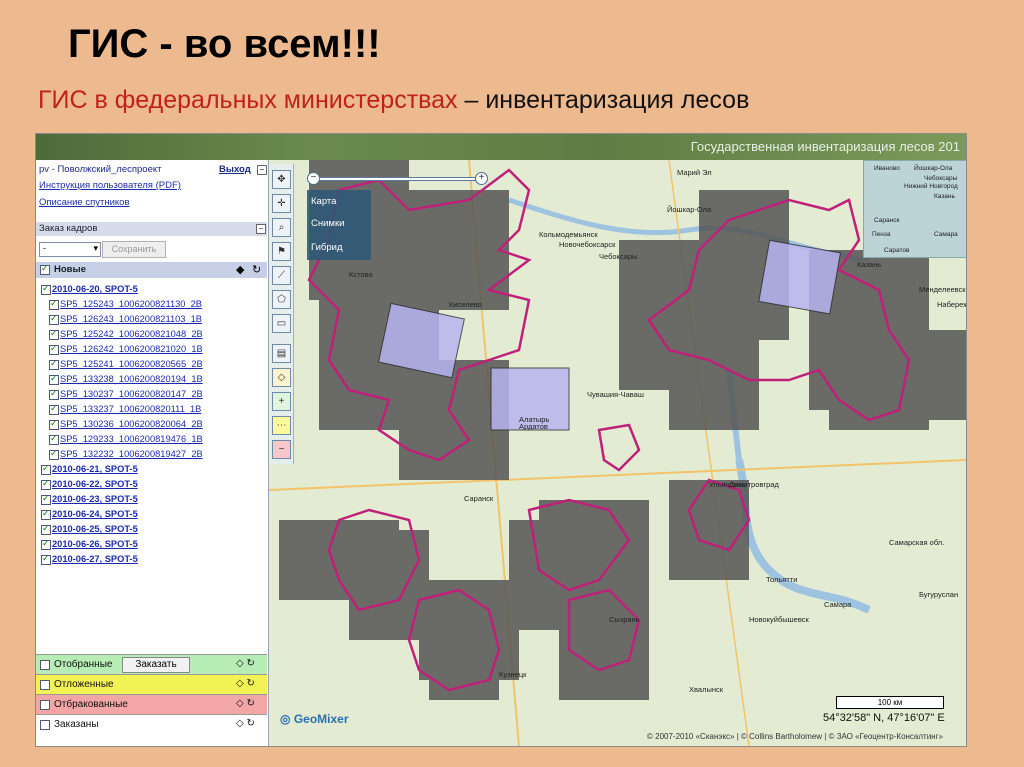 This screenshot has width=1024, height=767. Describe the element at coordinates (45, 725) in the screenshot. I see `ordered-checkbox` at that location.